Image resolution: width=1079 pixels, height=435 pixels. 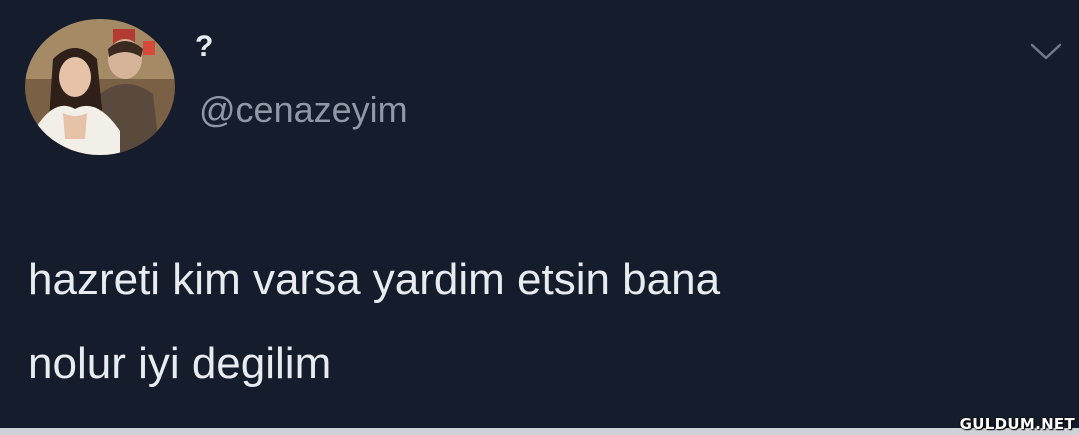 What do you see at coordinates (1046, 52) in the screenshot?
I see `chevron-down-icon` at bounding box center [1046, 52].